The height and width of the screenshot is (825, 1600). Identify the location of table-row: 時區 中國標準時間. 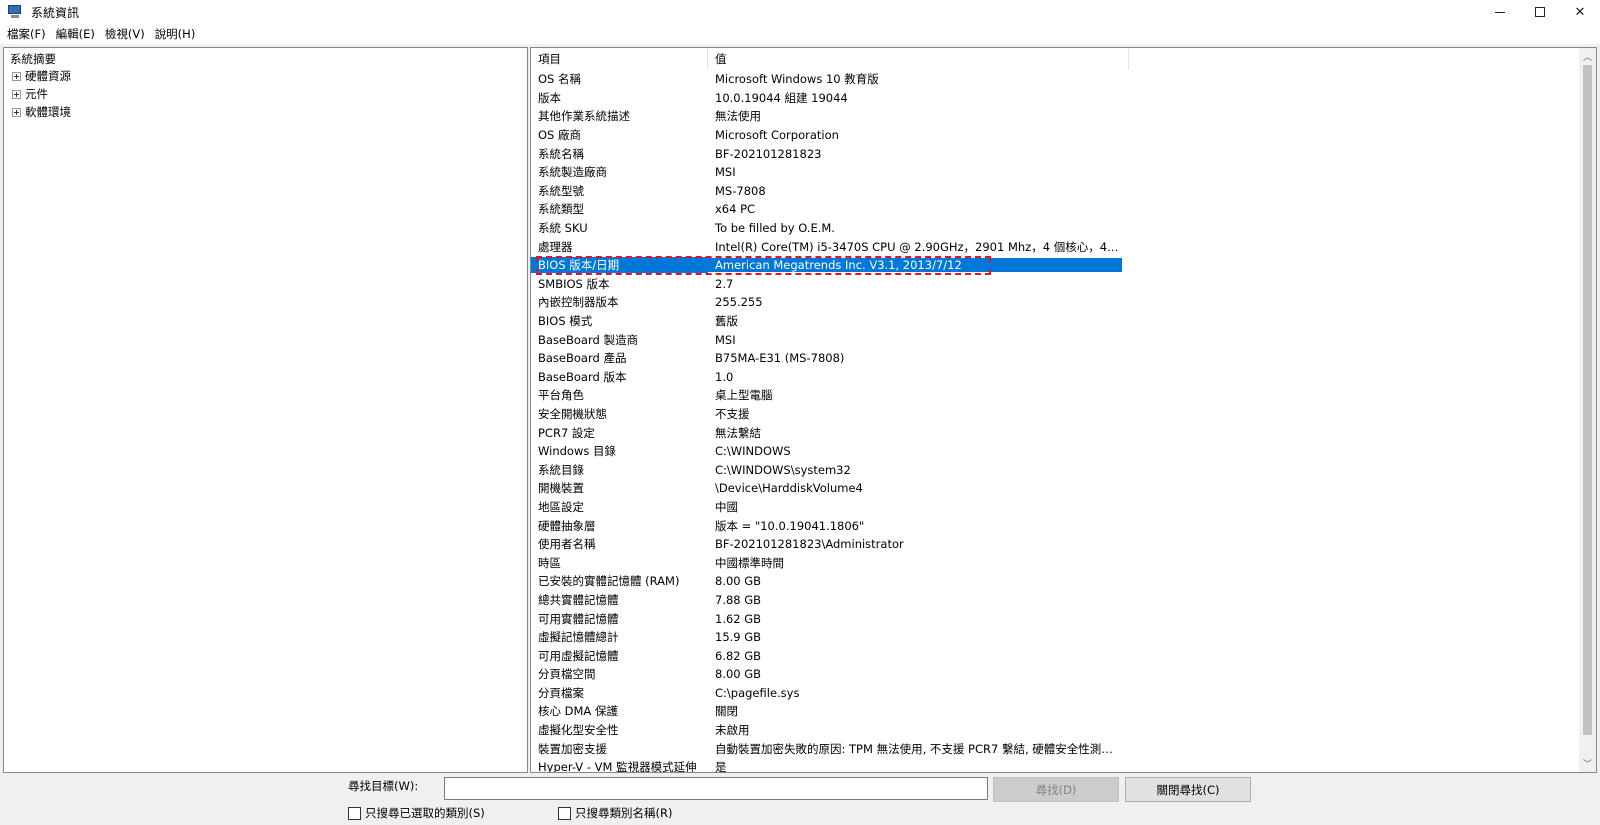
(1056, 562).